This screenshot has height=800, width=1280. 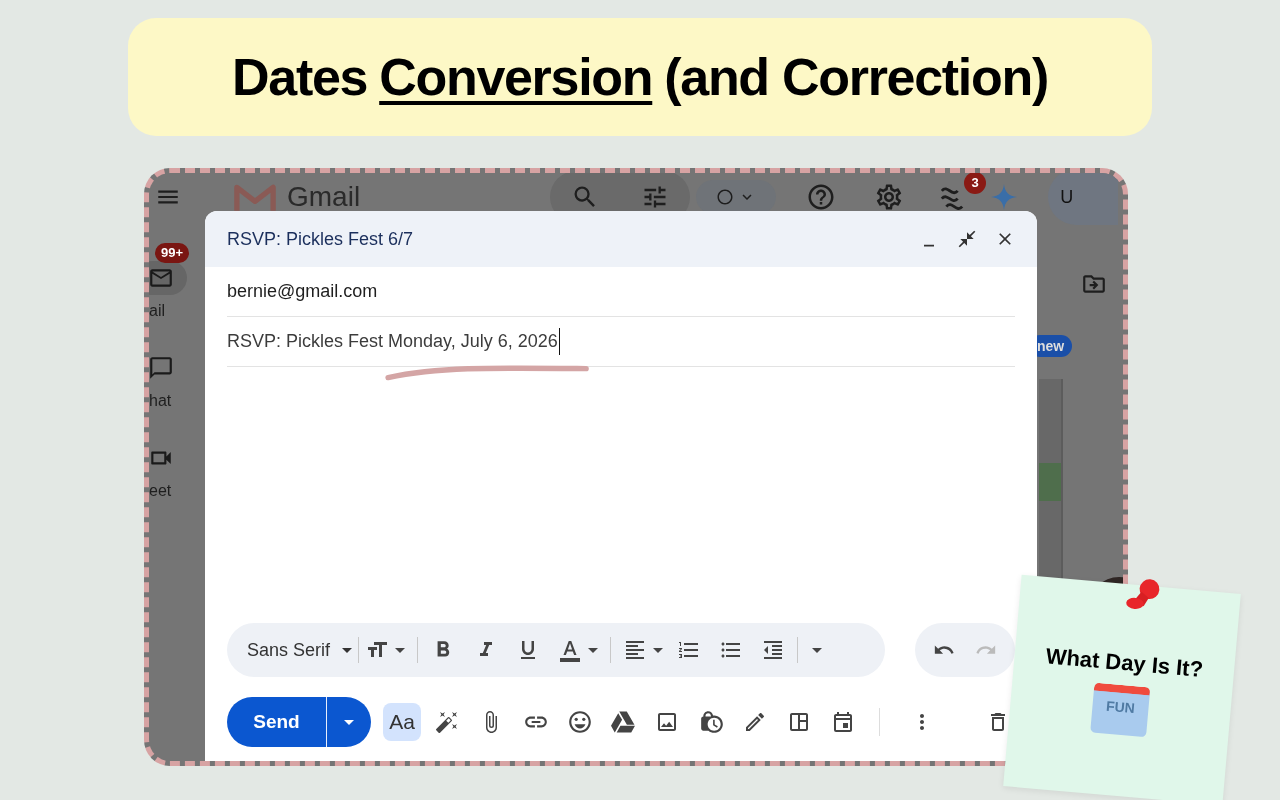 What do you see at coordinates (157, 311) in the screenshot?
I see `rail-label: ail` at bounding box center [157, 311].